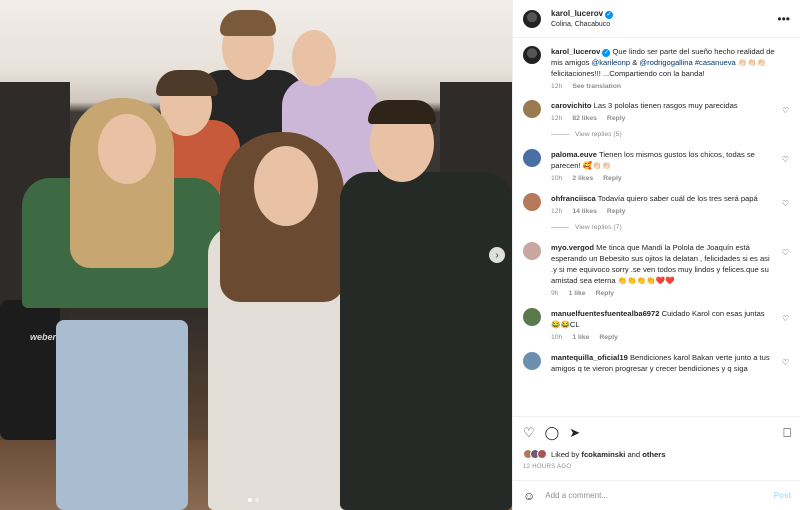  What do you see at coordinates (611, 62) in the screenshot?
I see `caption-mention-1: @karileonp` at bounding box center [611, 62].